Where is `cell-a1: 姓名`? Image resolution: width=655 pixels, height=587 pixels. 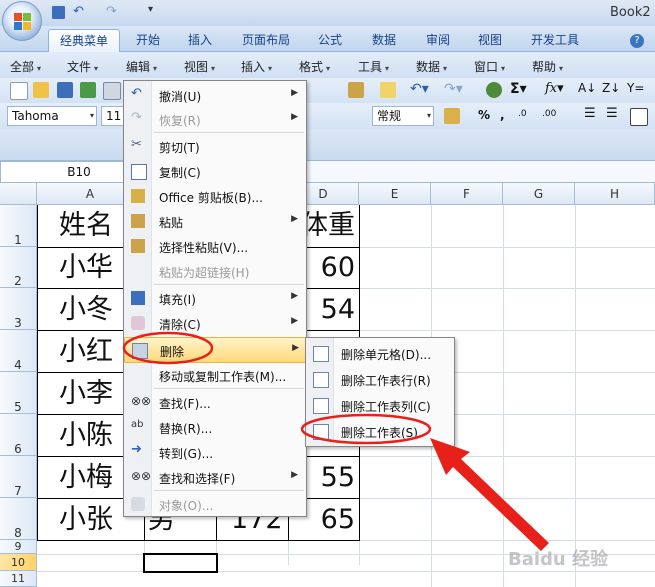
cell-a1: 姓名 is located at coordinates (86, 226).